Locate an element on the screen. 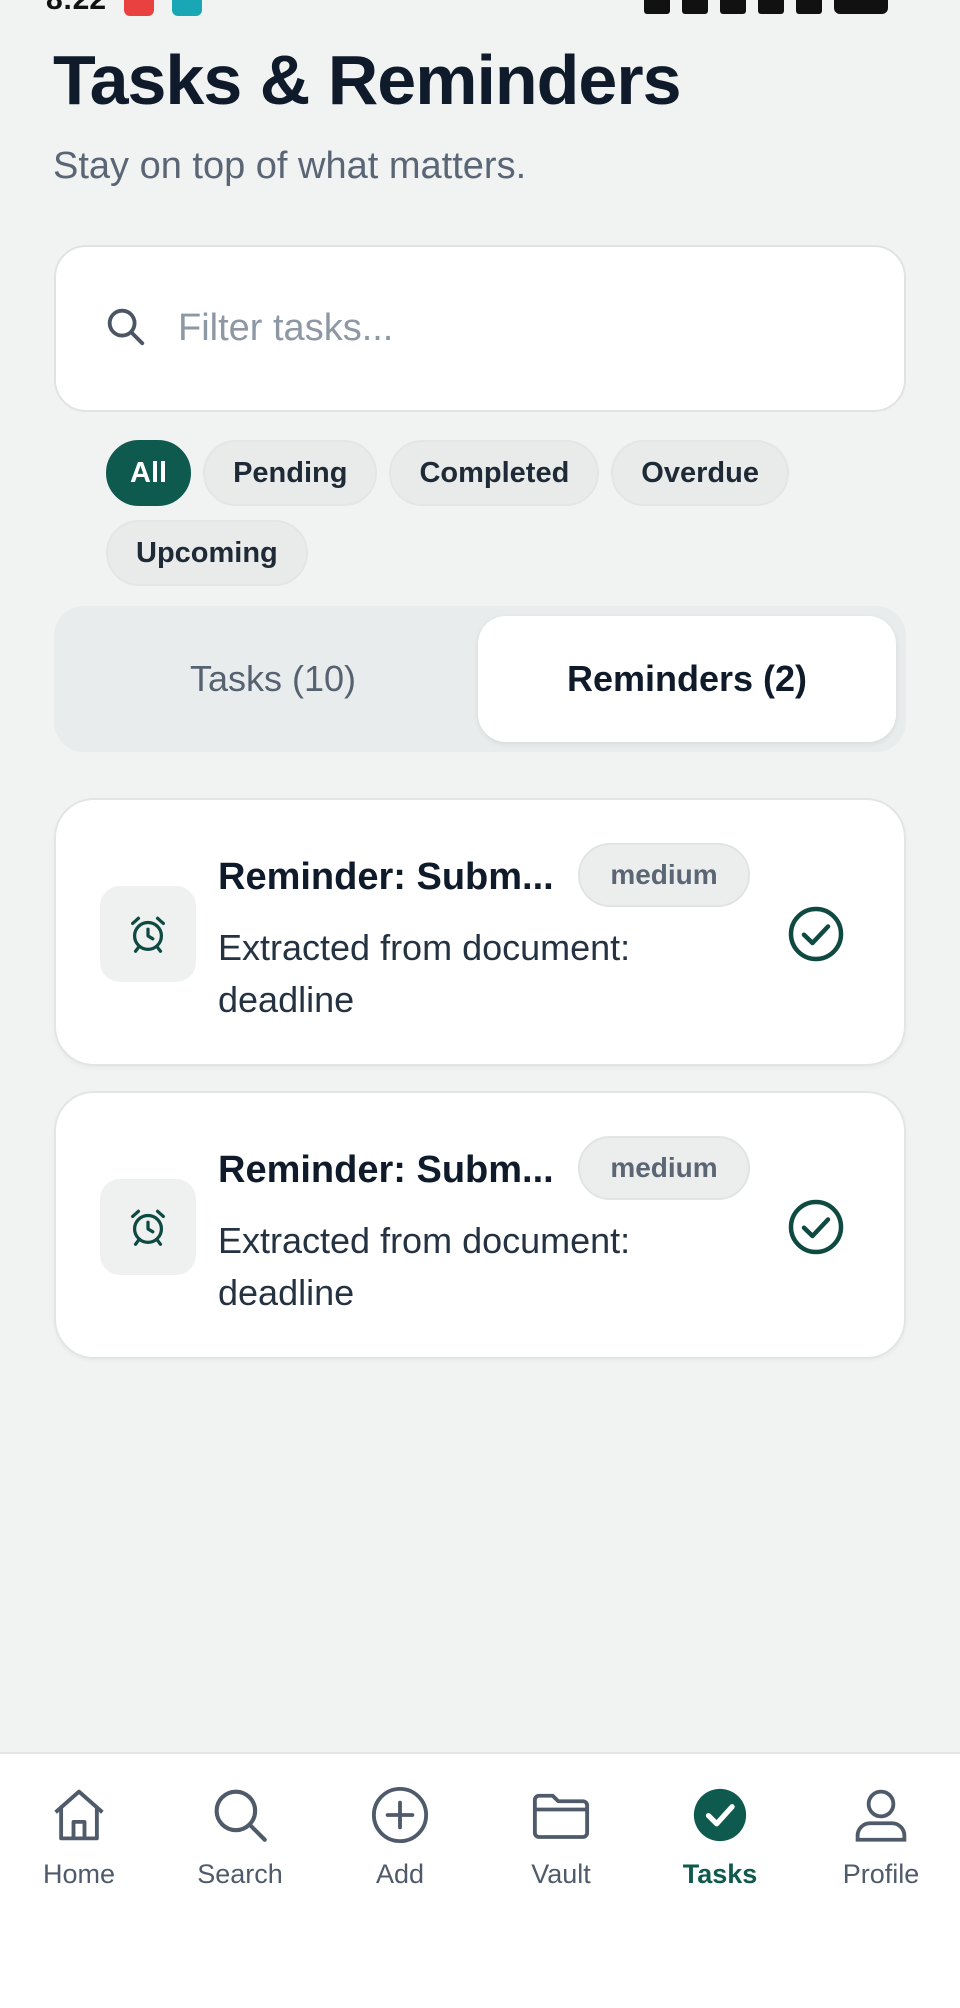 This screenshot has width=960, height=2008. page-title: Tasks & Reminders is located at coordinates (367, 80).